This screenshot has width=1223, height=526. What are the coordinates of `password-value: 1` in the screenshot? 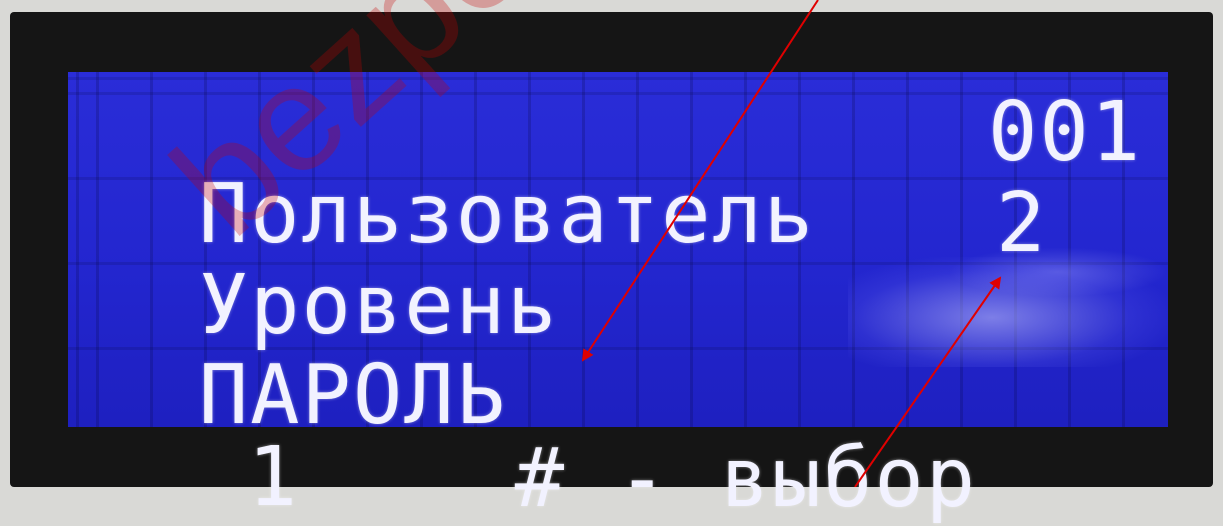 It's located at (273, 477).